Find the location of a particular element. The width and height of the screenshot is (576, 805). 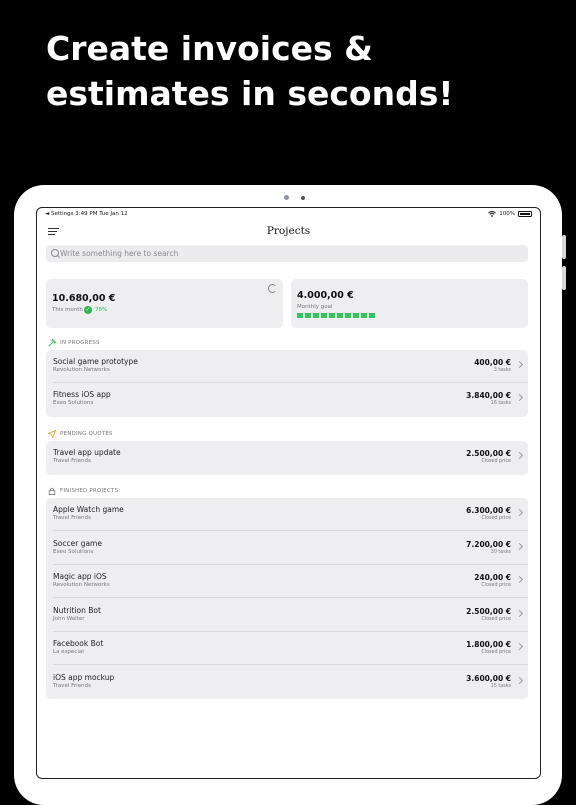

section-finished-label: FINISHED PROJECTS is located at coordinates (89, 491).